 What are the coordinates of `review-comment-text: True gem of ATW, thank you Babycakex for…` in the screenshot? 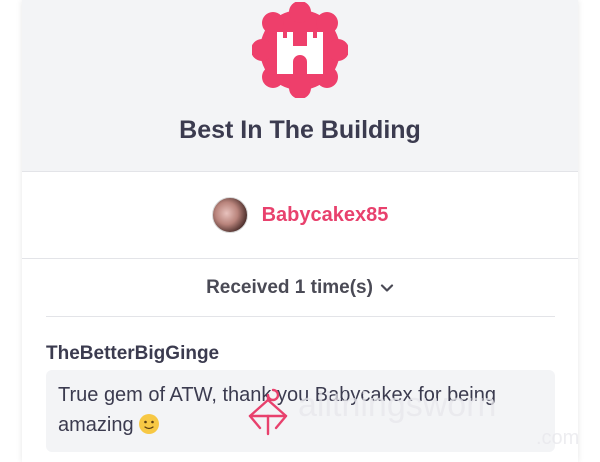 It's located at (277, 410).